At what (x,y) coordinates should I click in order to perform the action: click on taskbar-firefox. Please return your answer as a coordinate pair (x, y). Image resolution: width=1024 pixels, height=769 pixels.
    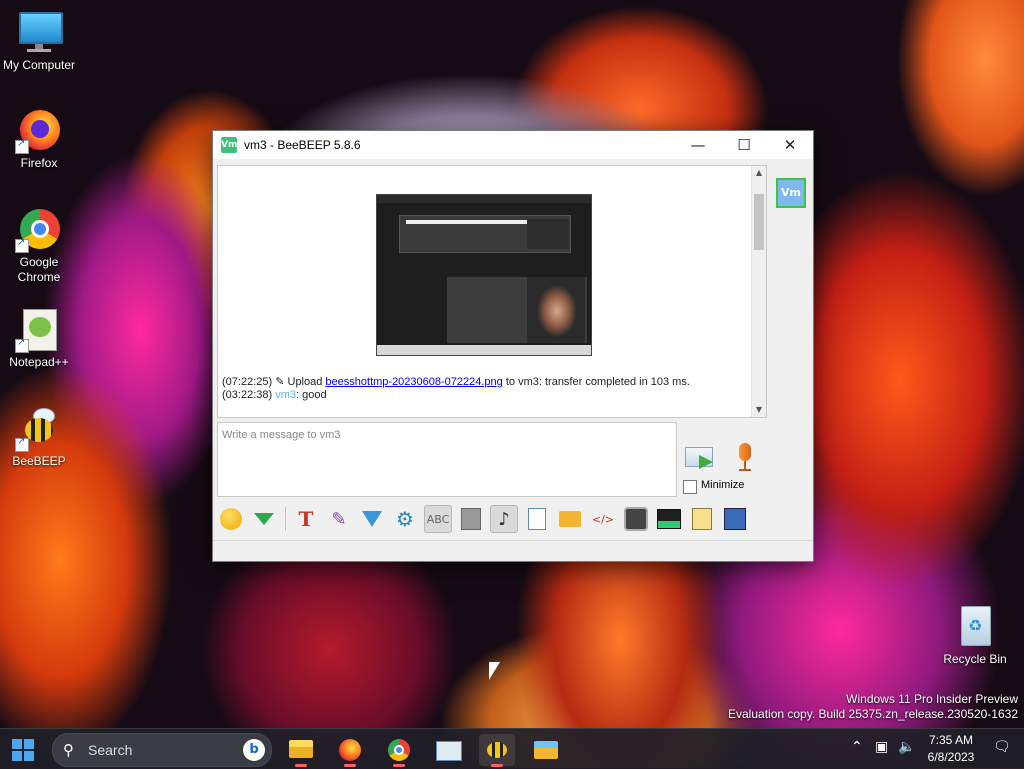
    Looking at the image, I should click on (350, 750).